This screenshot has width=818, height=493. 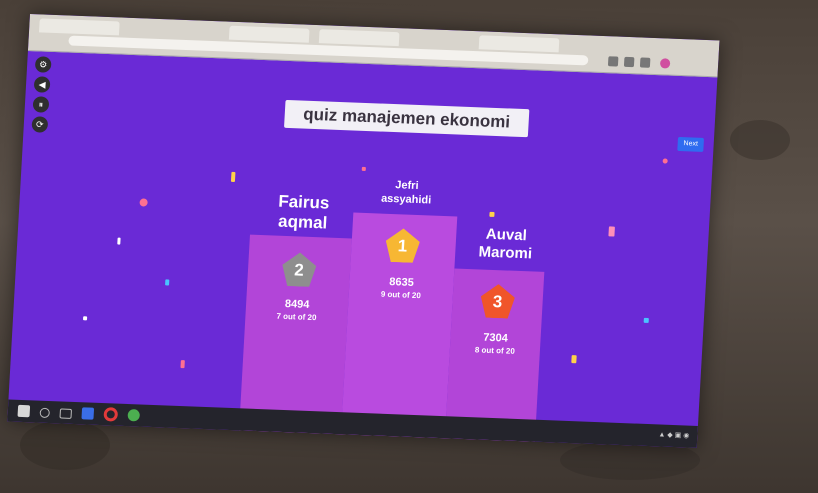 I want to click on next-button: Next, so click(x=691, y=144).